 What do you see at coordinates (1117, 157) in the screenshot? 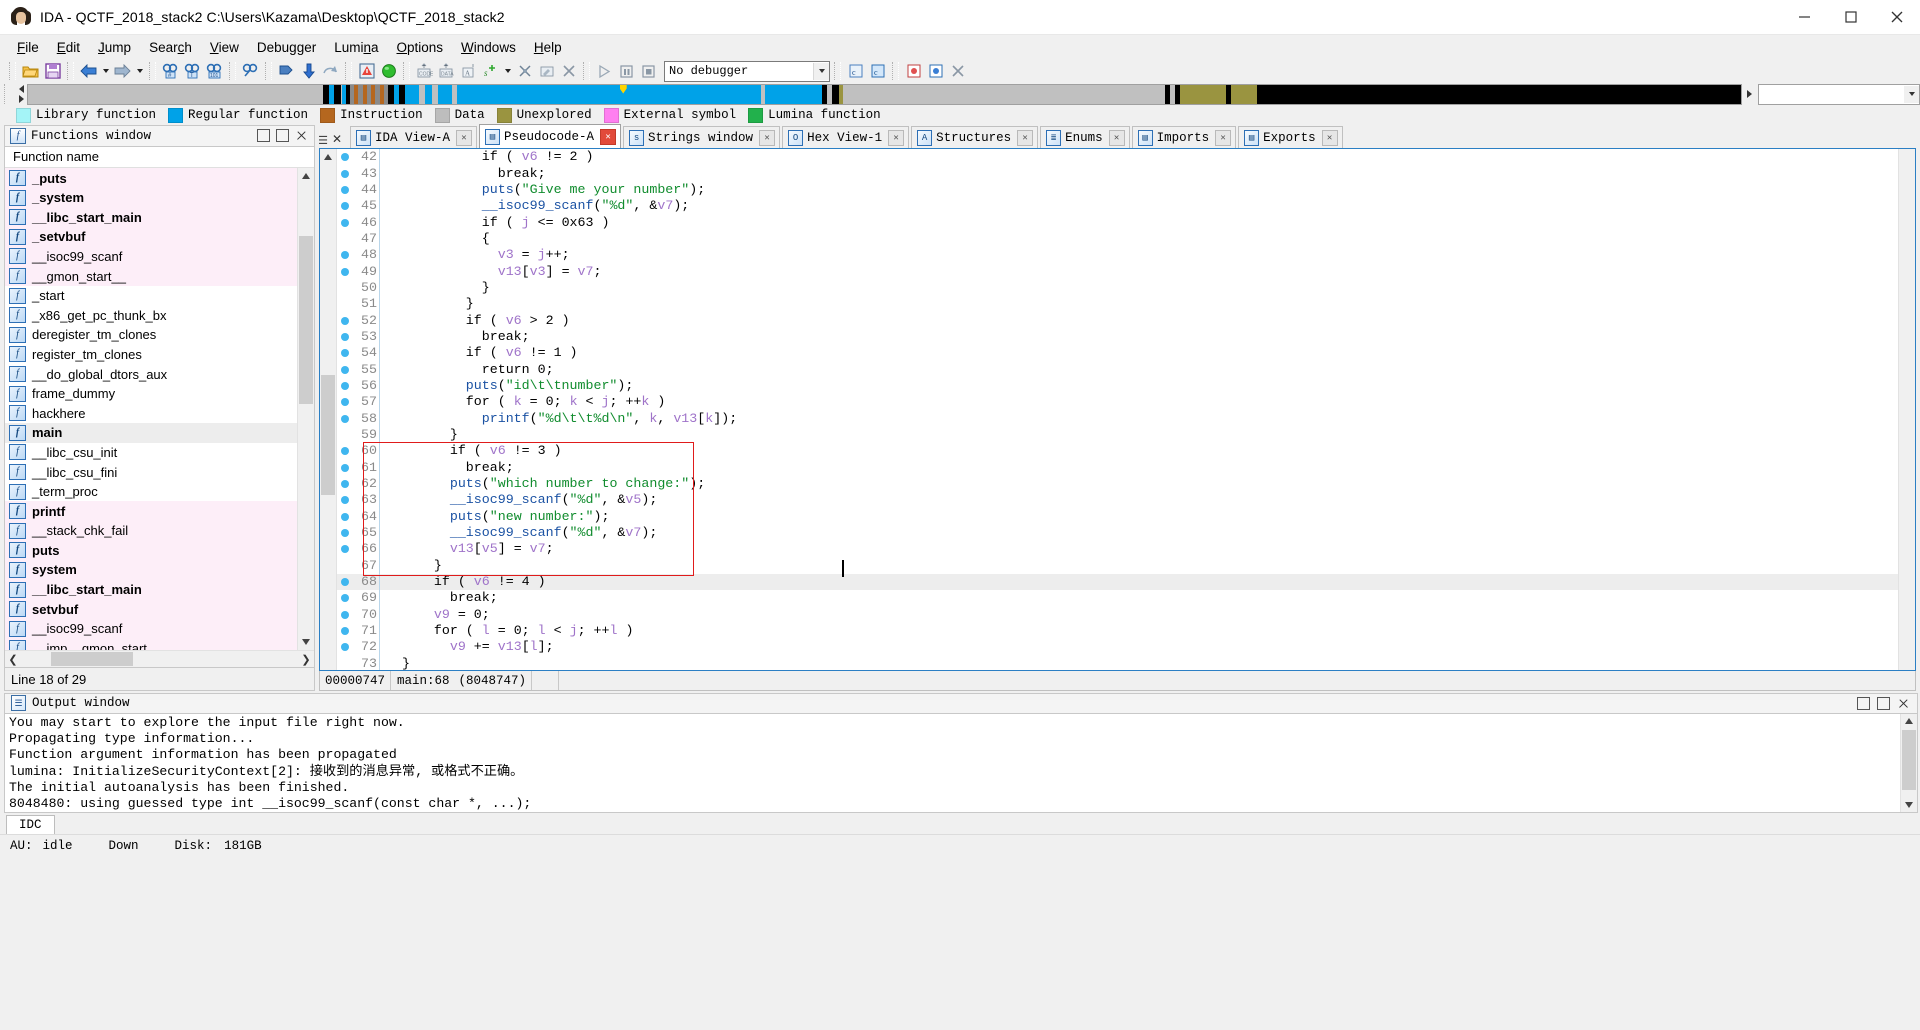
I see `code-line: 42 if ( v6 != 2 )` at bounding box center [1117, 157].